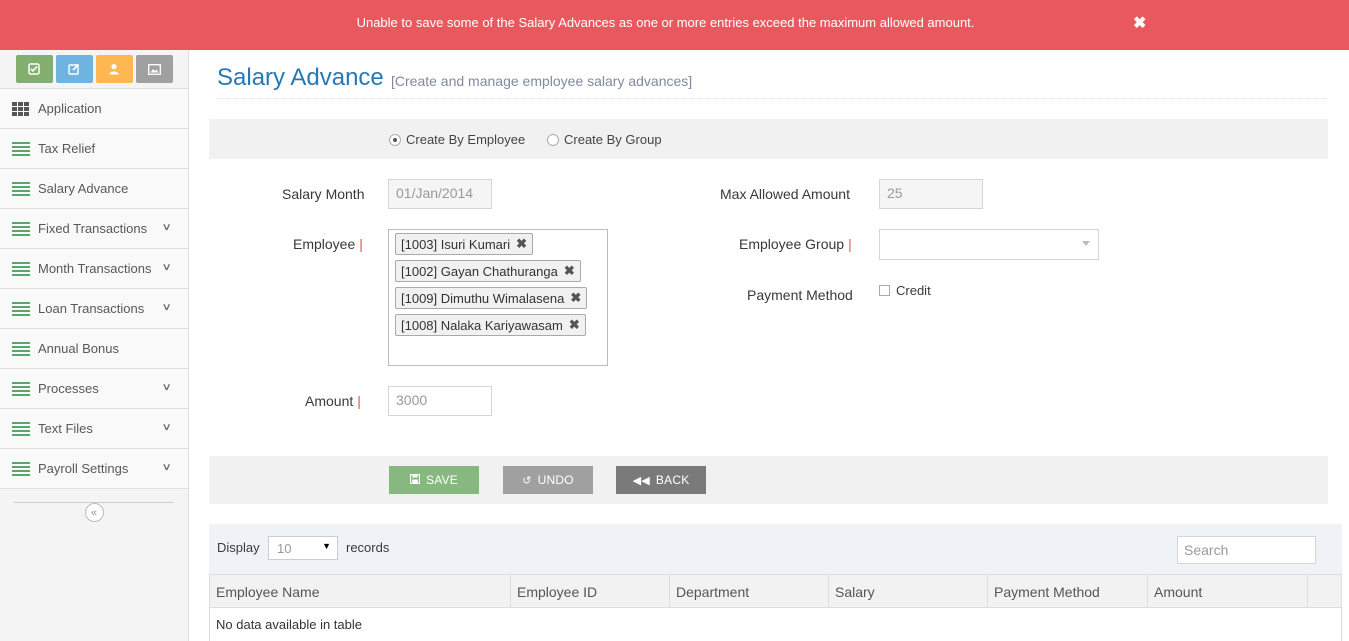 Image resolution: width=1349 pixels, height=641 pixels. I want to click on payment-method-label: Payment Method, so click(800, 295).